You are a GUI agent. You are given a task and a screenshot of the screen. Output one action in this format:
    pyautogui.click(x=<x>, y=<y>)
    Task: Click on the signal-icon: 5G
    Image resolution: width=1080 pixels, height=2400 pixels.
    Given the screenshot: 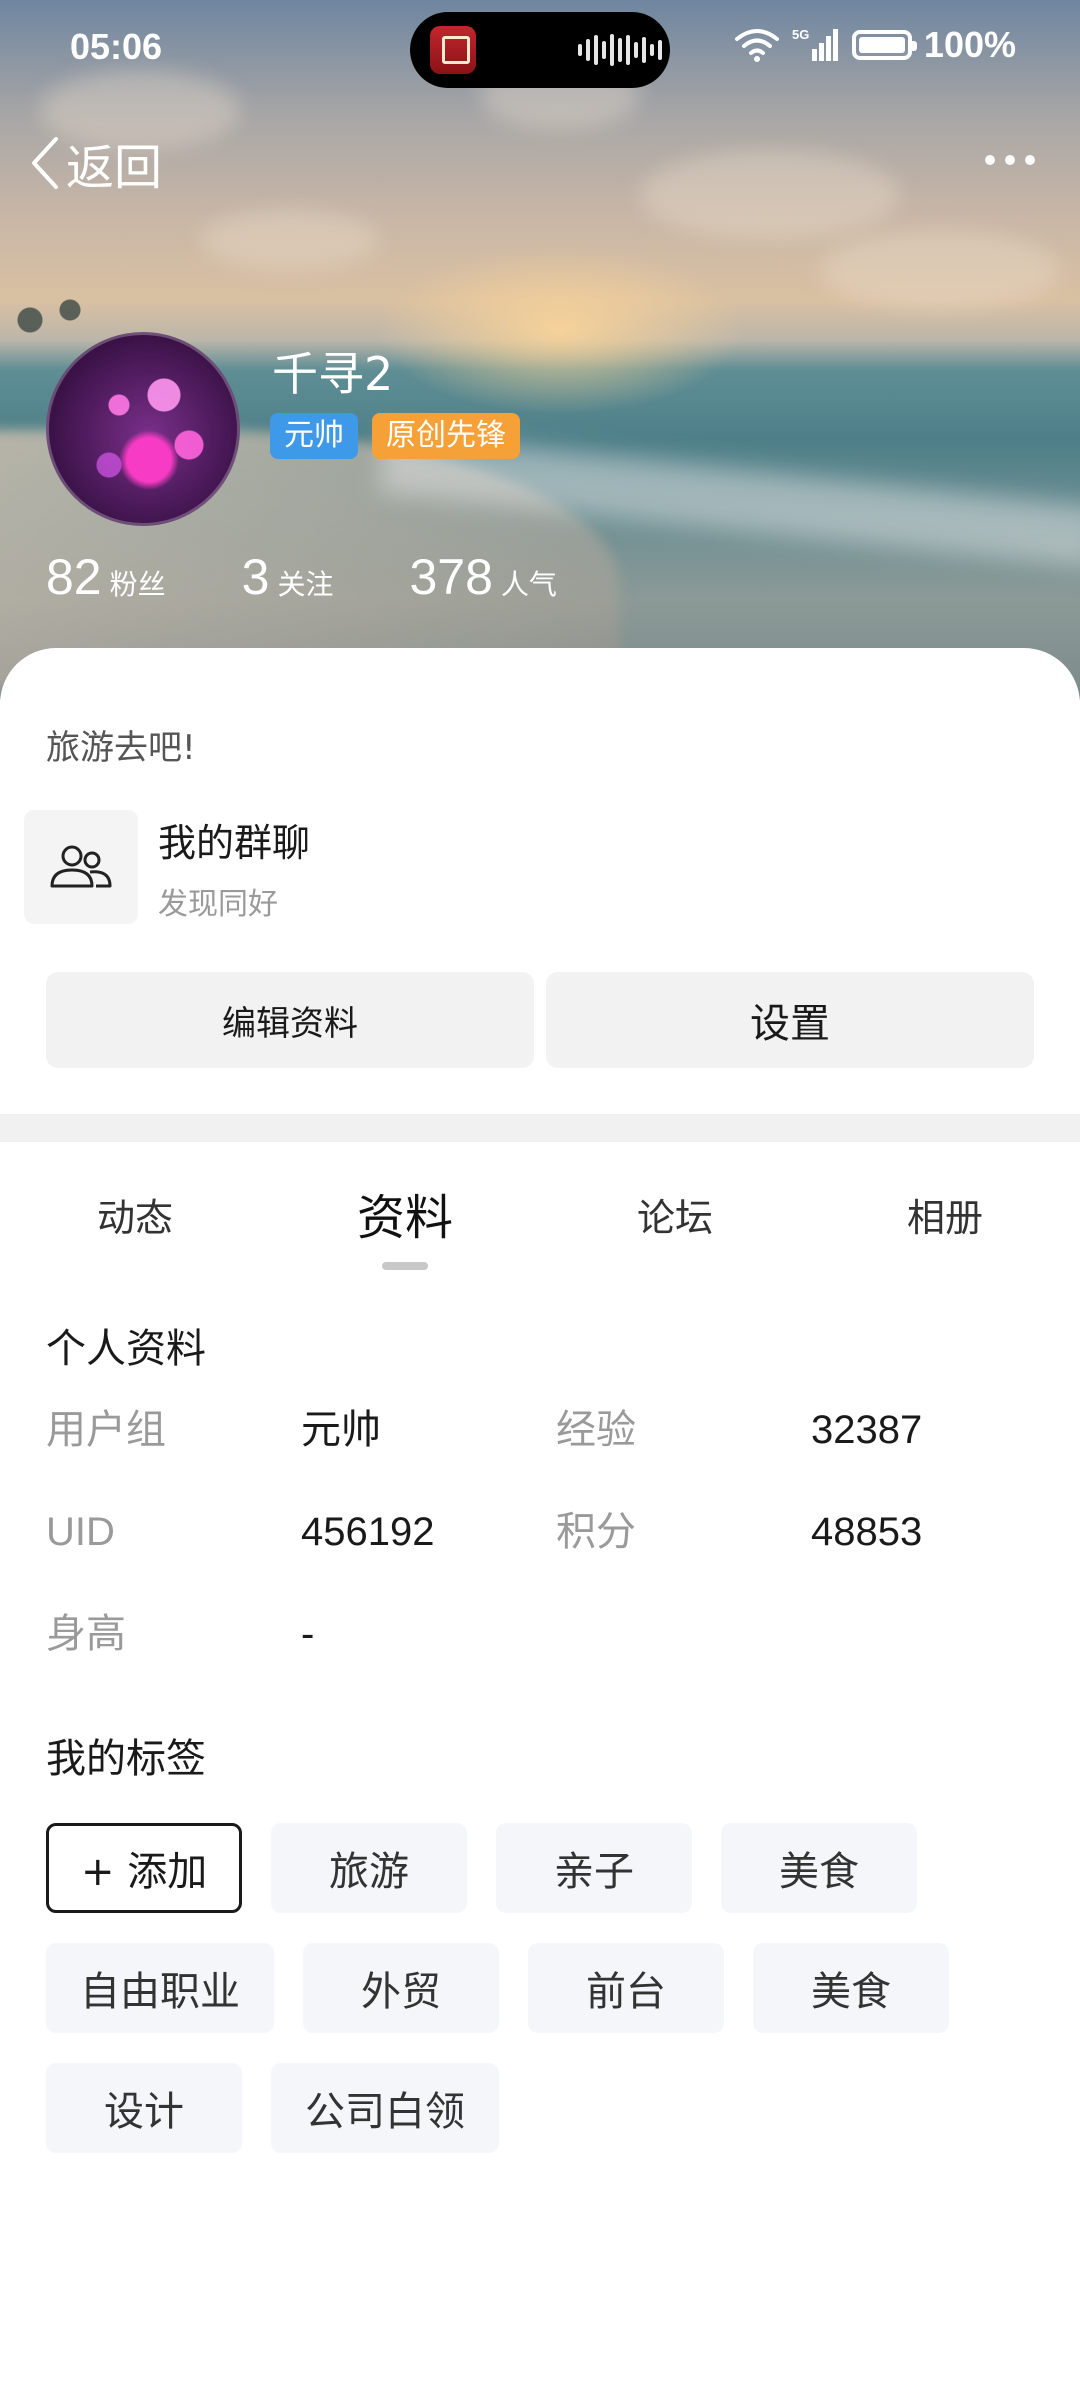 What is the action you would take?
    pyautogui.click(x=815, y=44)
    